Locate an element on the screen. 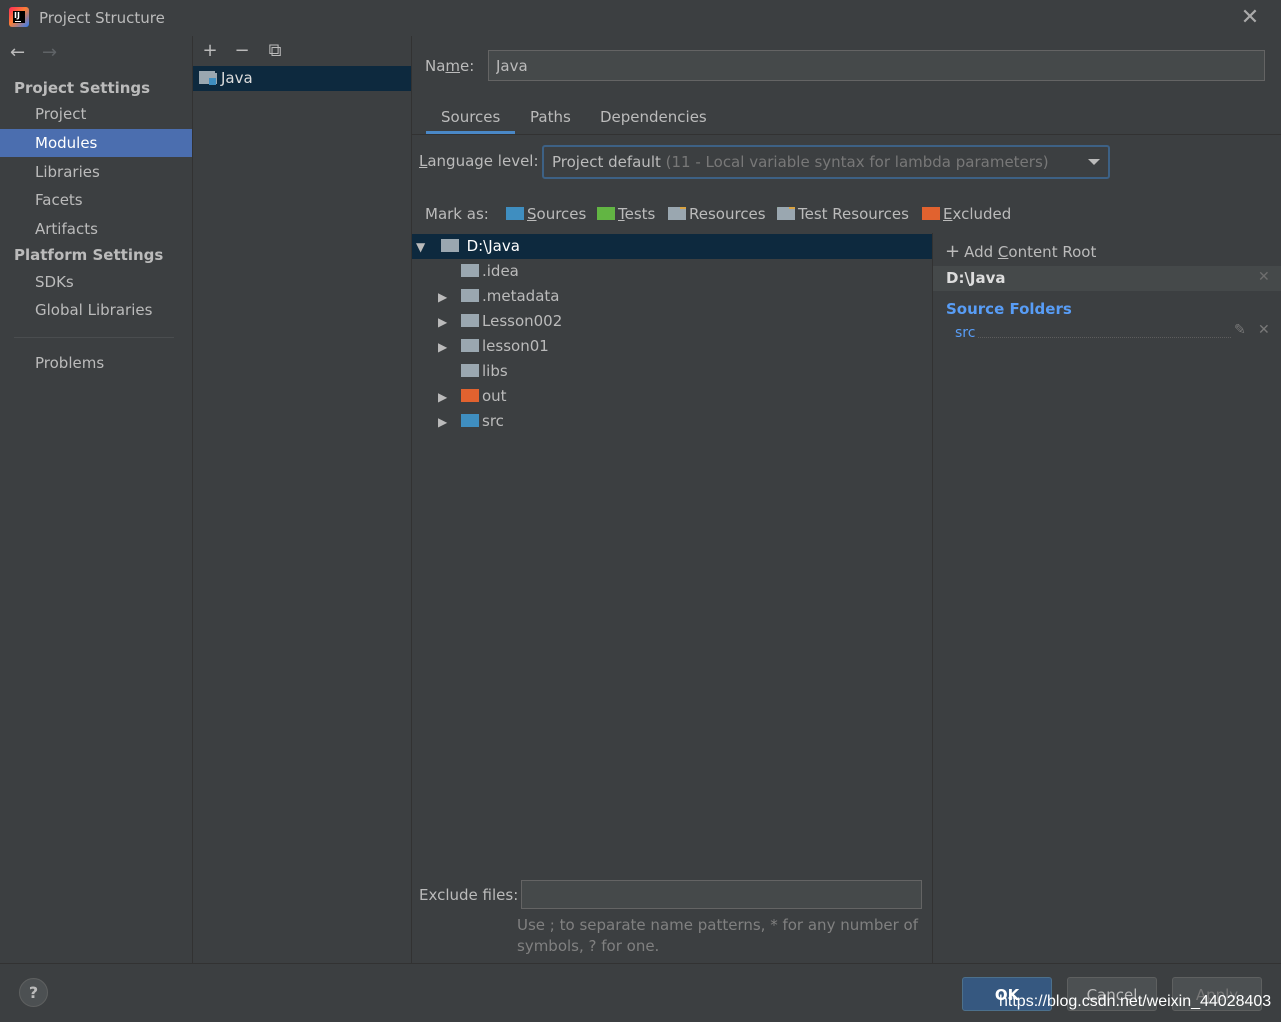 This screenshot has height=1022, width=1281. mark-tests-button: Tests is located at coordinates (626, 214).